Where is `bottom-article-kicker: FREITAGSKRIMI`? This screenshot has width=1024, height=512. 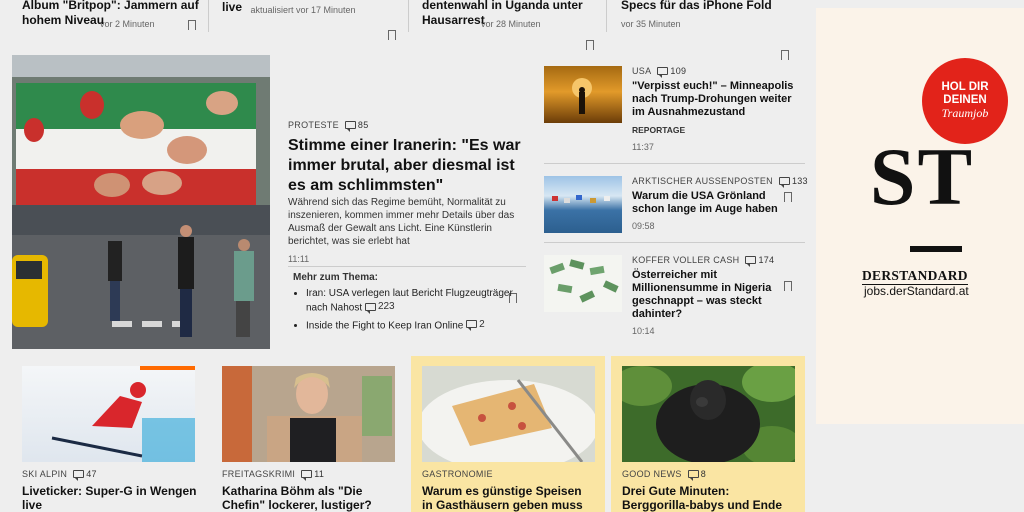
bottom-article-kicker: FREITAGSKRIMI is located at coordinates (258, 474).